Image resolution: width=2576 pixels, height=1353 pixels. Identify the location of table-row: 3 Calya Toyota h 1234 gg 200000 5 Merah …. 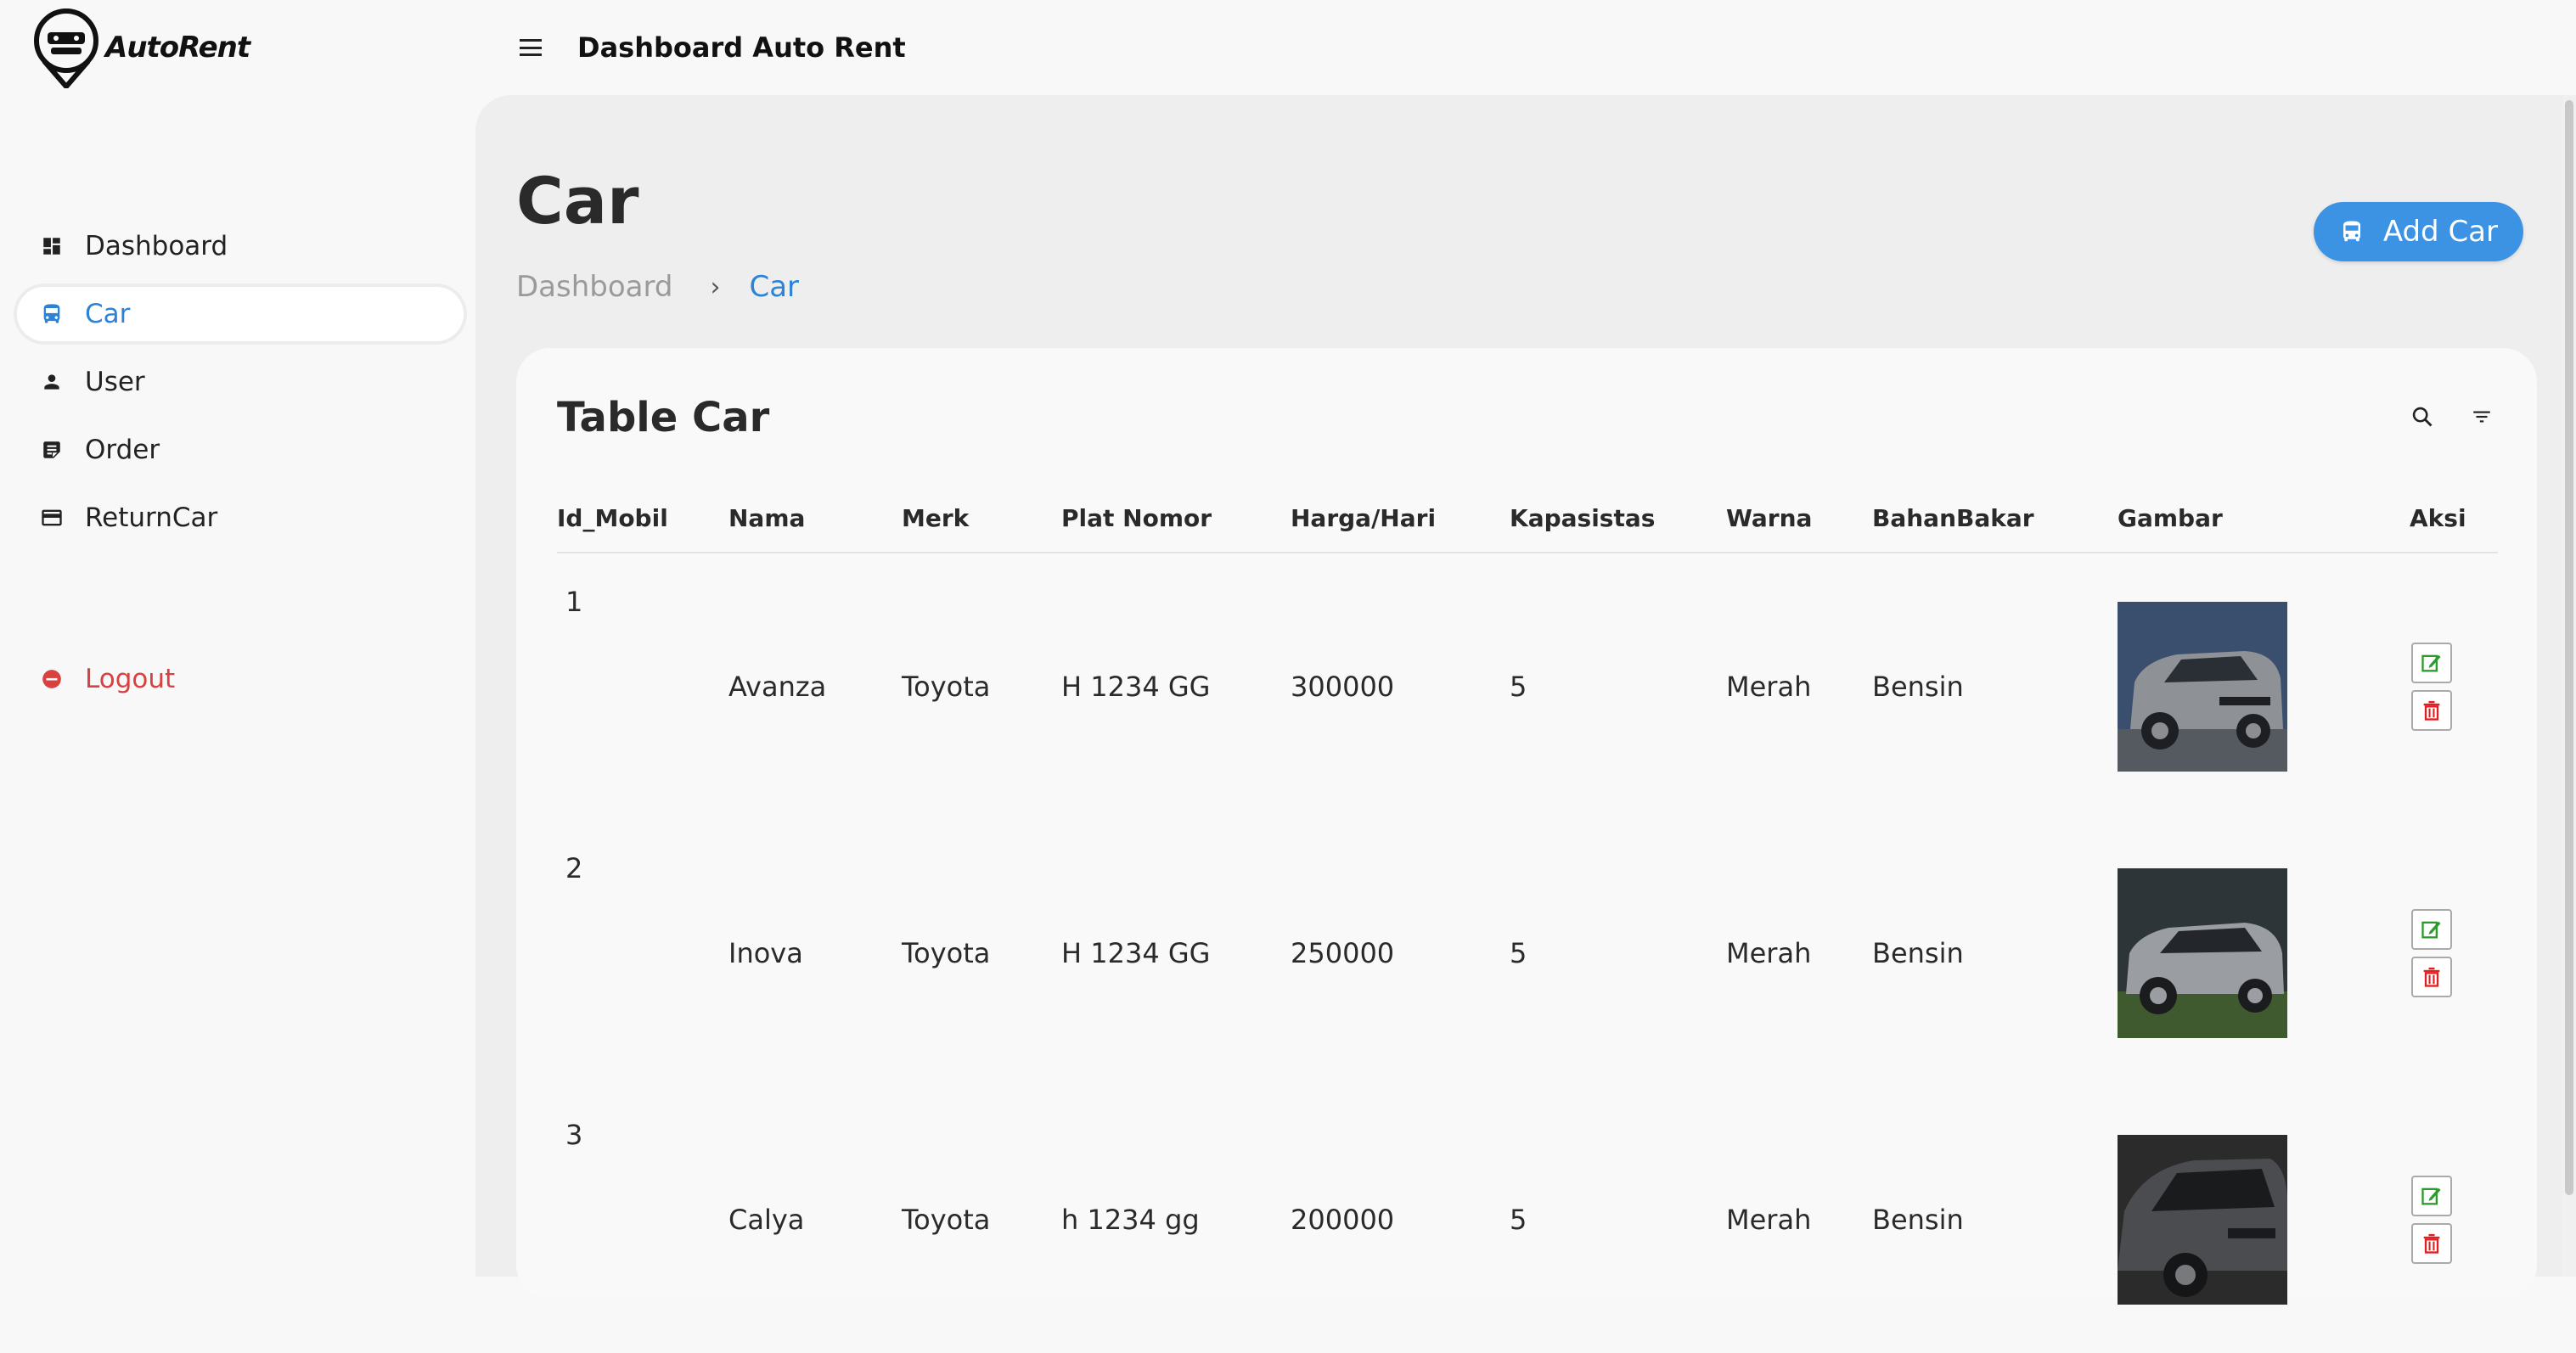
(1527, 1219).